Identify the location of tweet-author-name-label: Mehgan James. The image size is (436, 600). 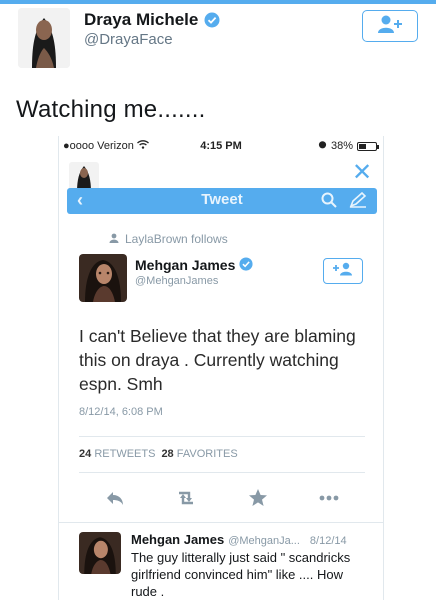
(185, 265).